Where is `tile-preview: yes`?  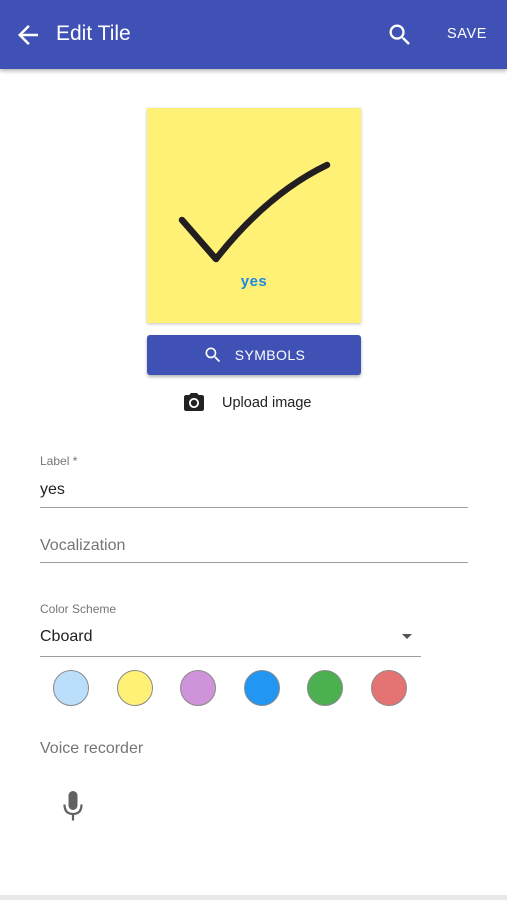
tile-preview: yes is located at coordinates (254, 215).